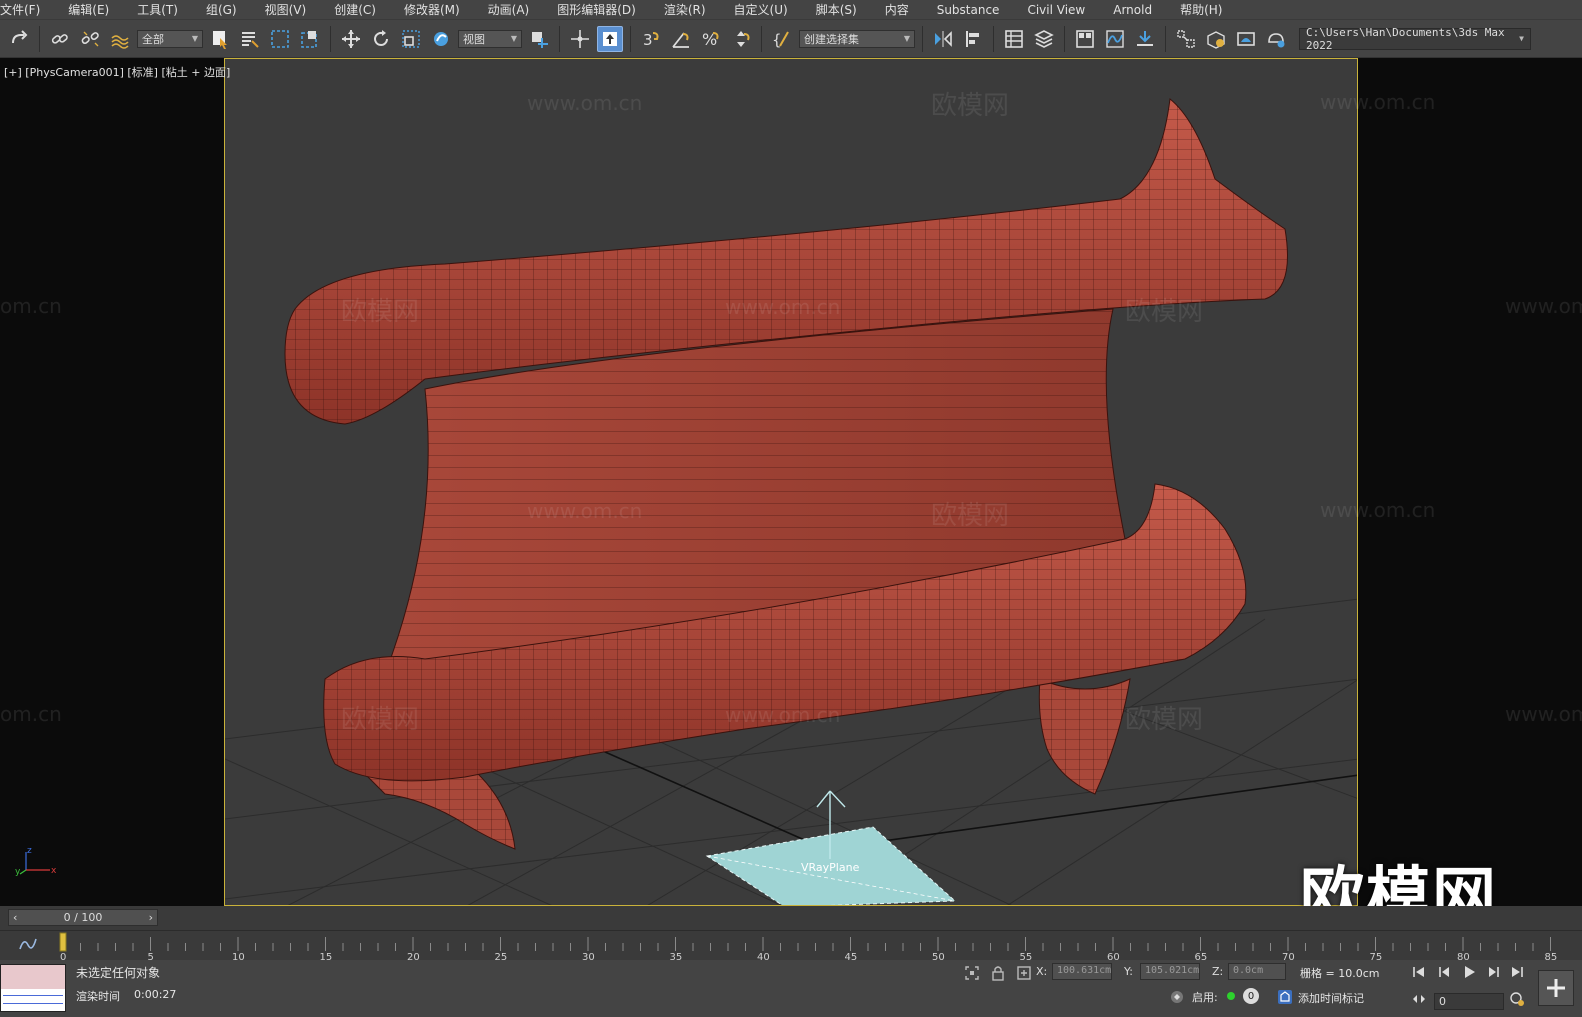  What do you see at coordinates (806, 944) in the screenshot?
I see `timeline-ticks` at bounding box center [806, 944].